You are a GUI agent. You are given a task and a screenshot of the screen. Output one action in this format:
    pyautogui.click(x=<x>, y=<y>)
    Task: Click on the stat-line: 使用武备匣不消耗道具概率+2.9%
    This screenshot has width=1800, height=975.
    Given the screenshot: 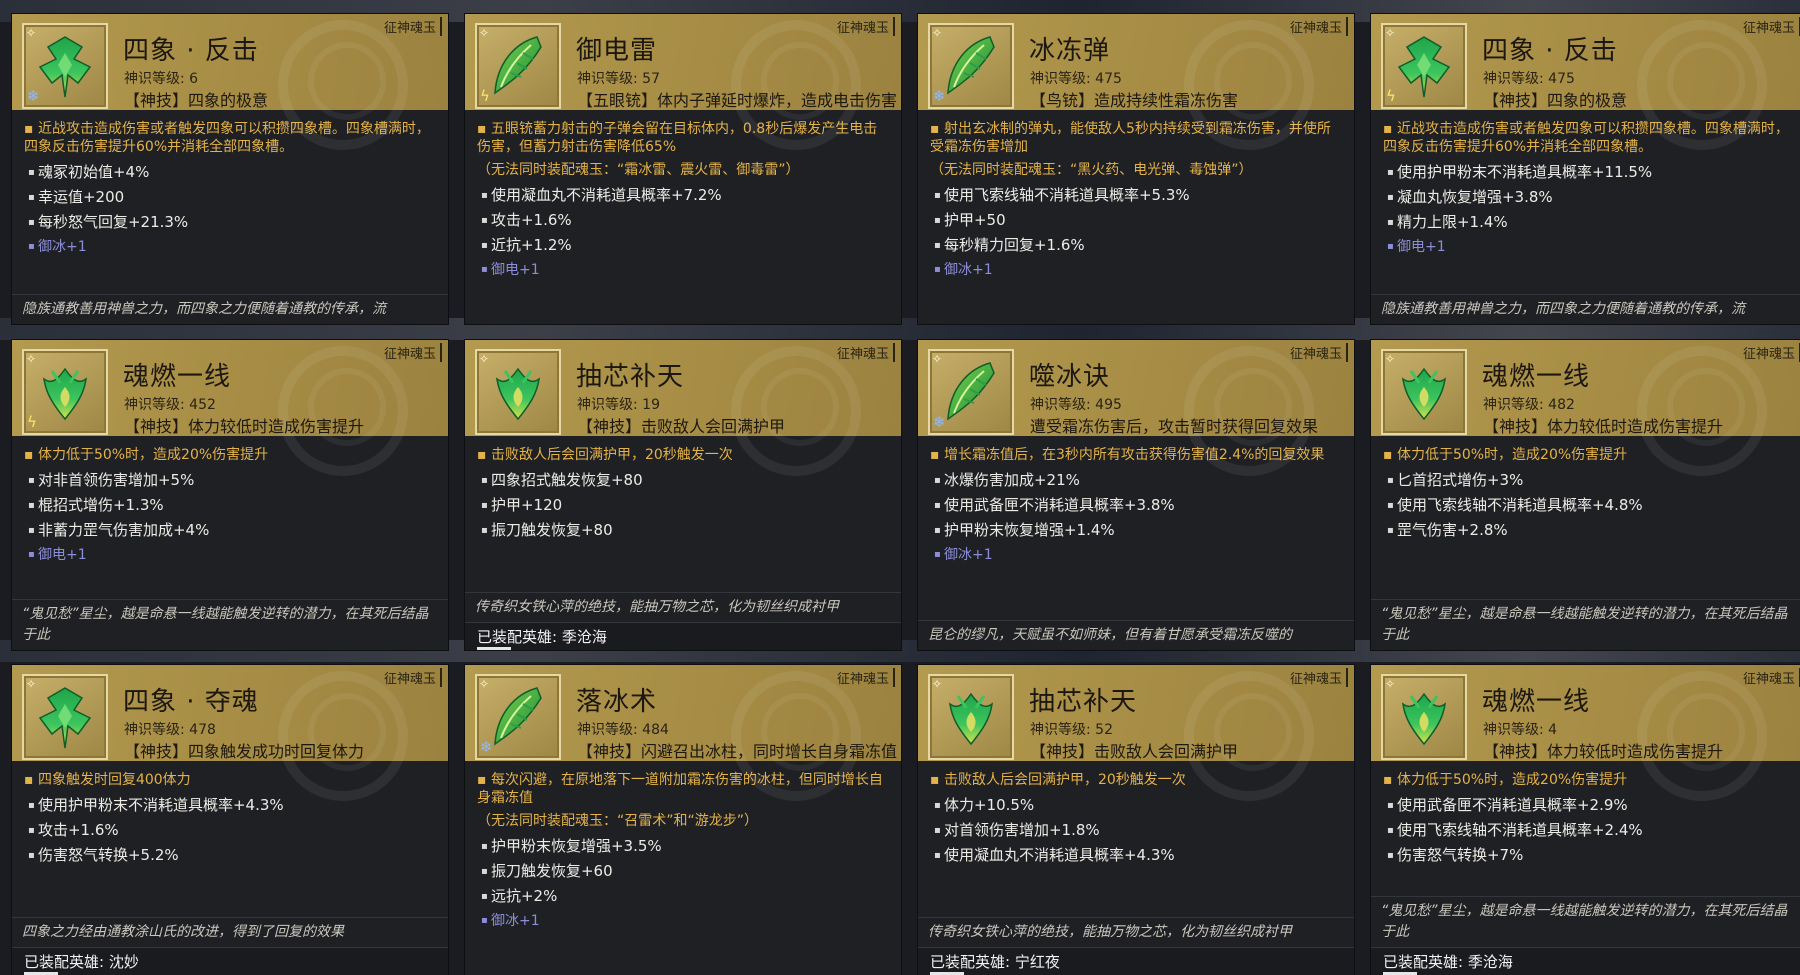 What is the action you would take?
    pyautogui.click(x=1589, y=806)
    